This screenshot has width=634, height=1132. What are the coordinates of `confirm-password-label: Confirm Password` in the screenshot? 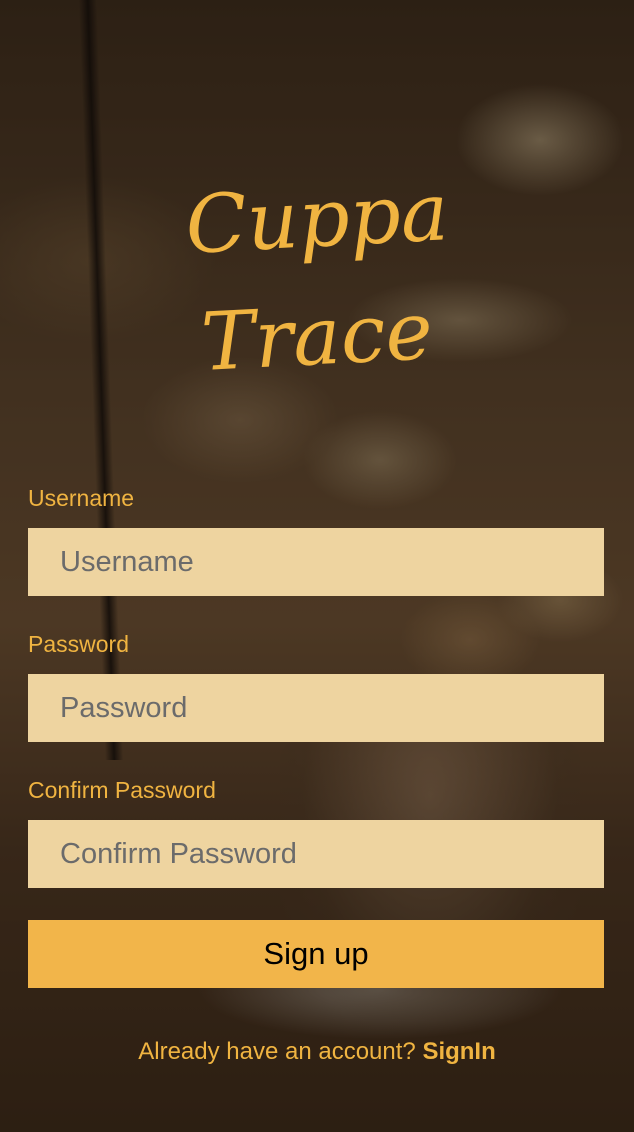 It's located at (122, 790).